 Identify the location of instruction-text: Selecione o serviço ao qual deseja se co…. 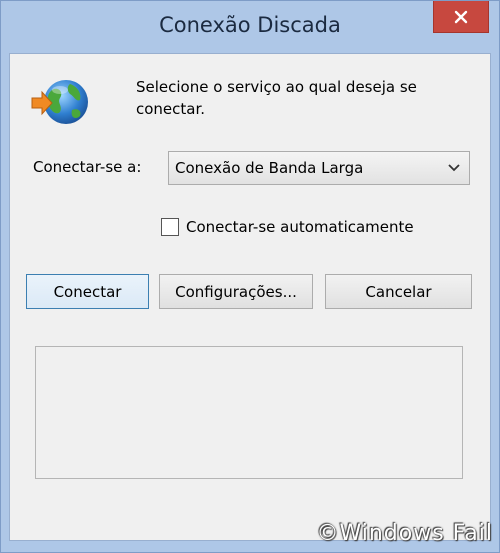
(276, 98).